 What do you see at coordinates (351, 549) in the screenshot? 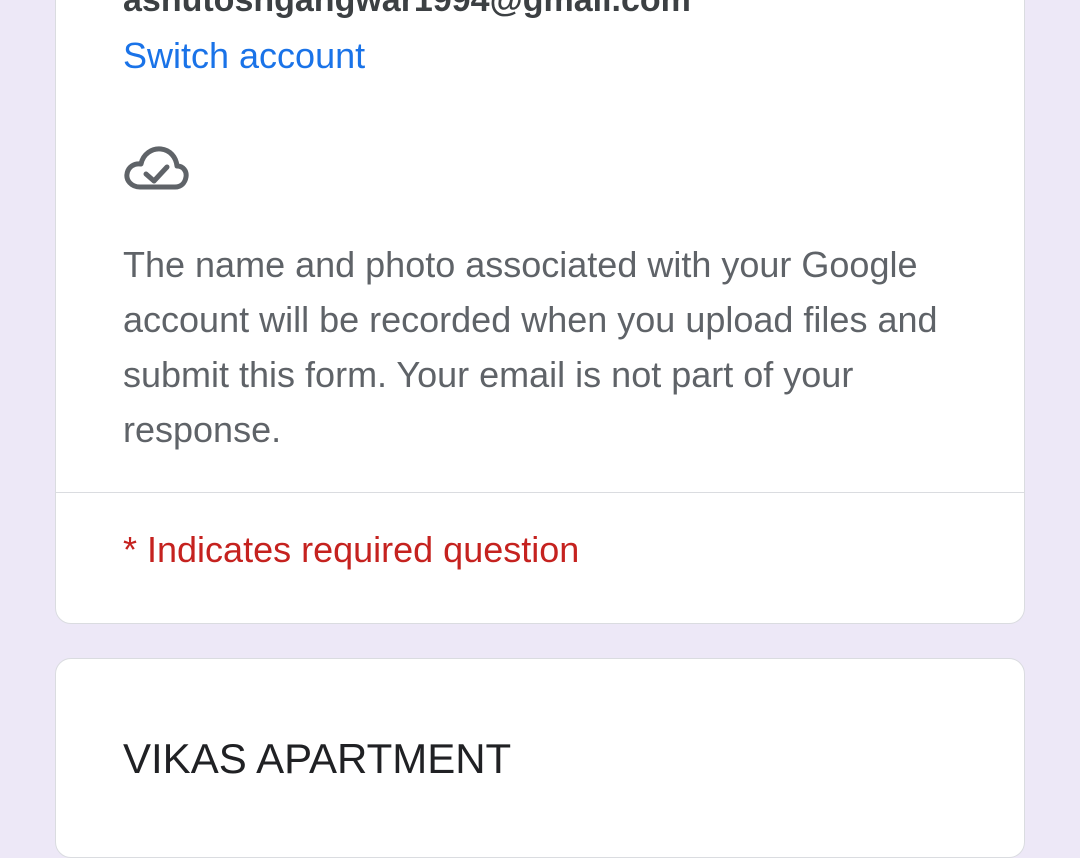
I see `required-question-note: * Indicates required question` at bounding box center [351, 549].